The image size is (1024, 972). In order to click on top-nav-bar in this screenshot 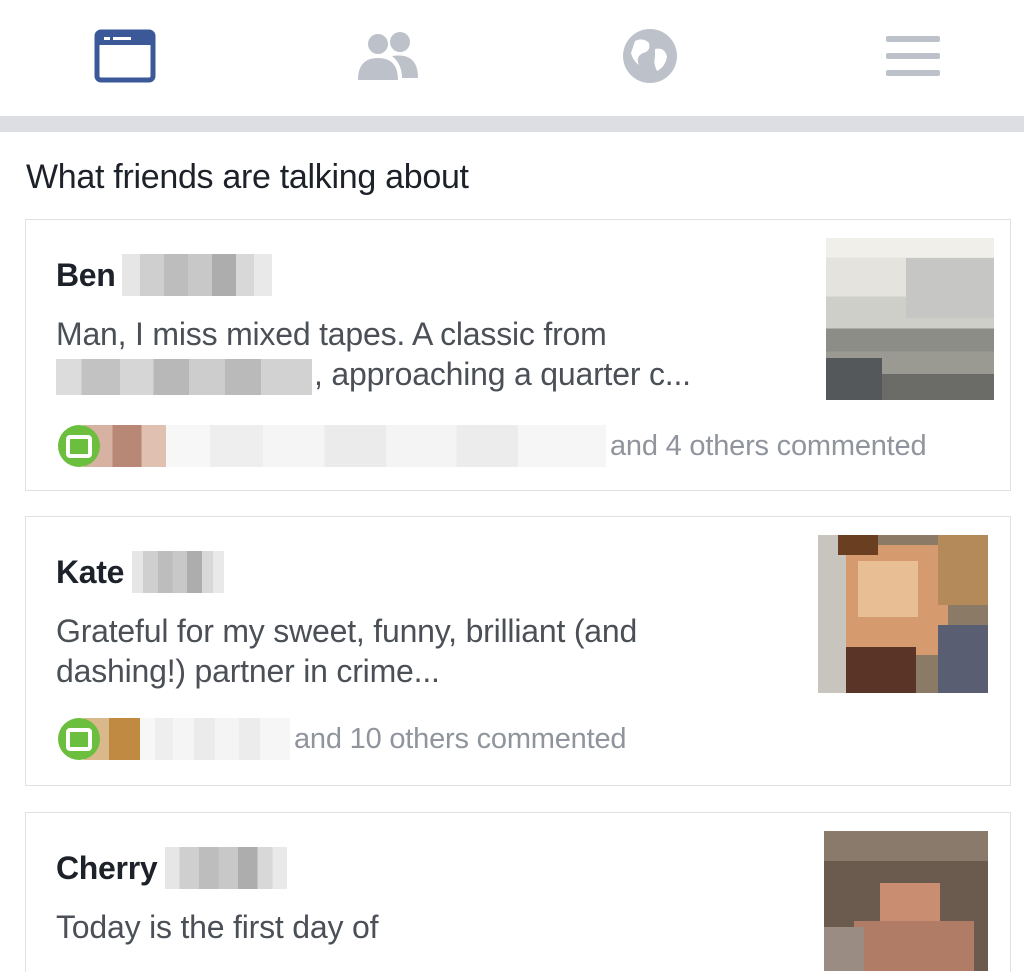, I will do `click(512, 58)`.